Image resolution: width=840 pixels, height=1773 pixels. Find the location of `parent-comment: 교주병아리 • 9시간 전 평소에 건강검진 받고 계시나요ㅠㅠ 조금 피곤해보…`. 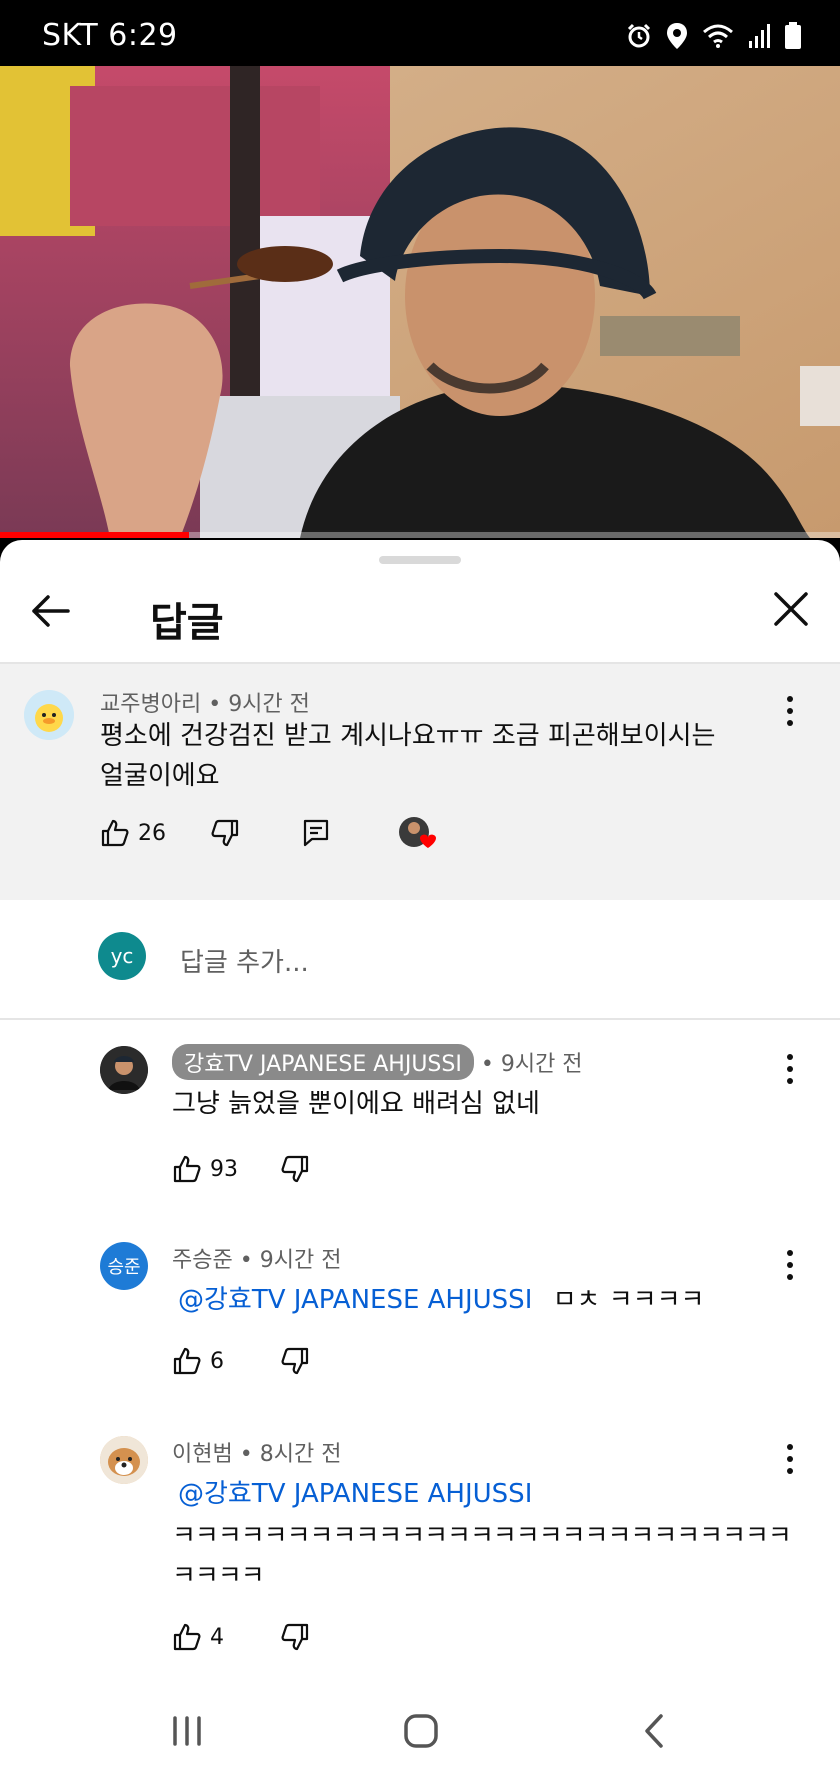

parent-comment: 교주병아리 • 9시간 전 평소에 건강검진 받고 계시나요ㅠㅠ 조금 피곤해보… is located at coordinates (420, 782).